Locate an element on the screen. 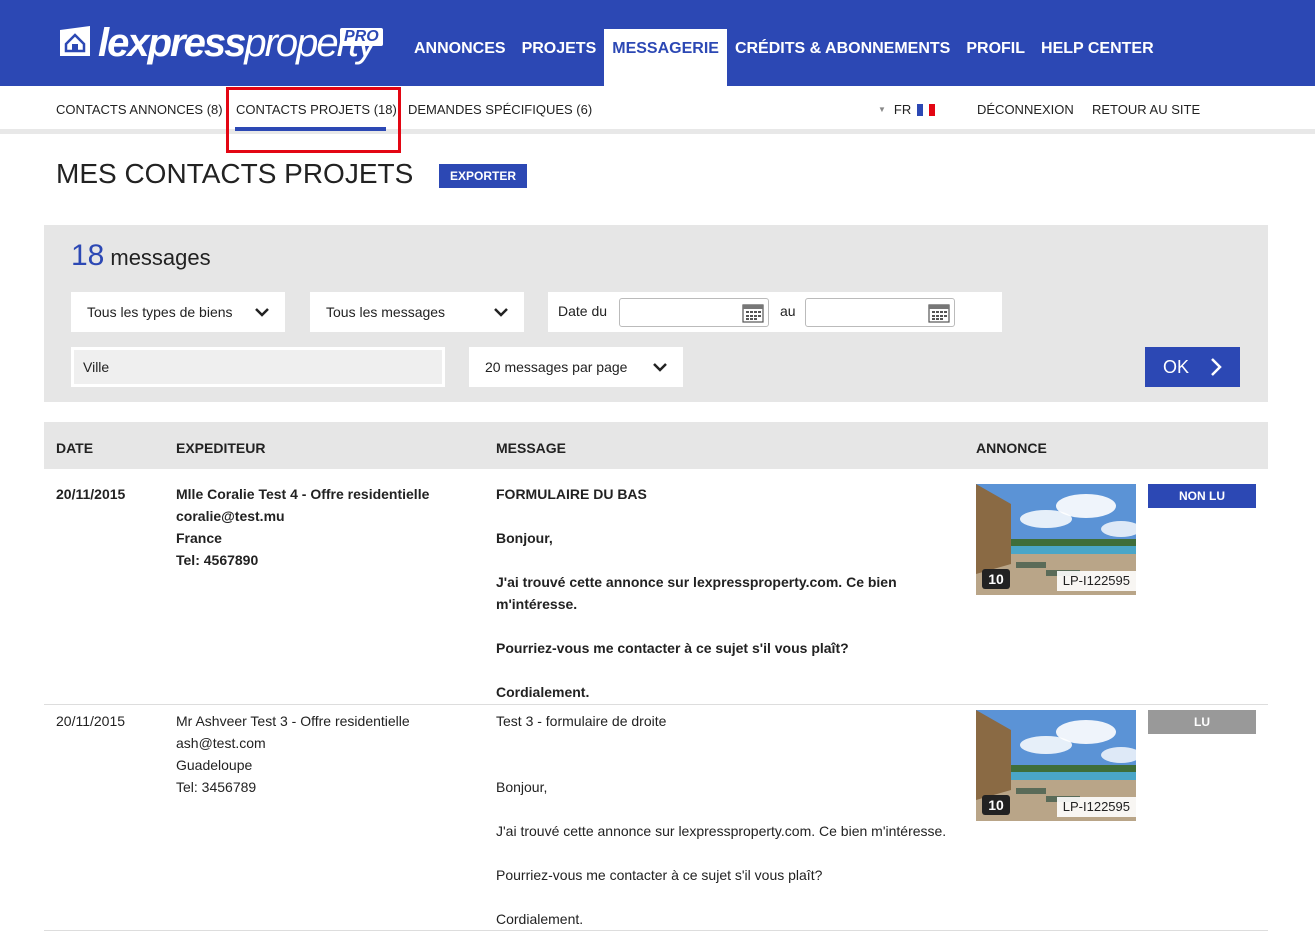  sender-email: ash@test.com is located at coordinates (293, 743).